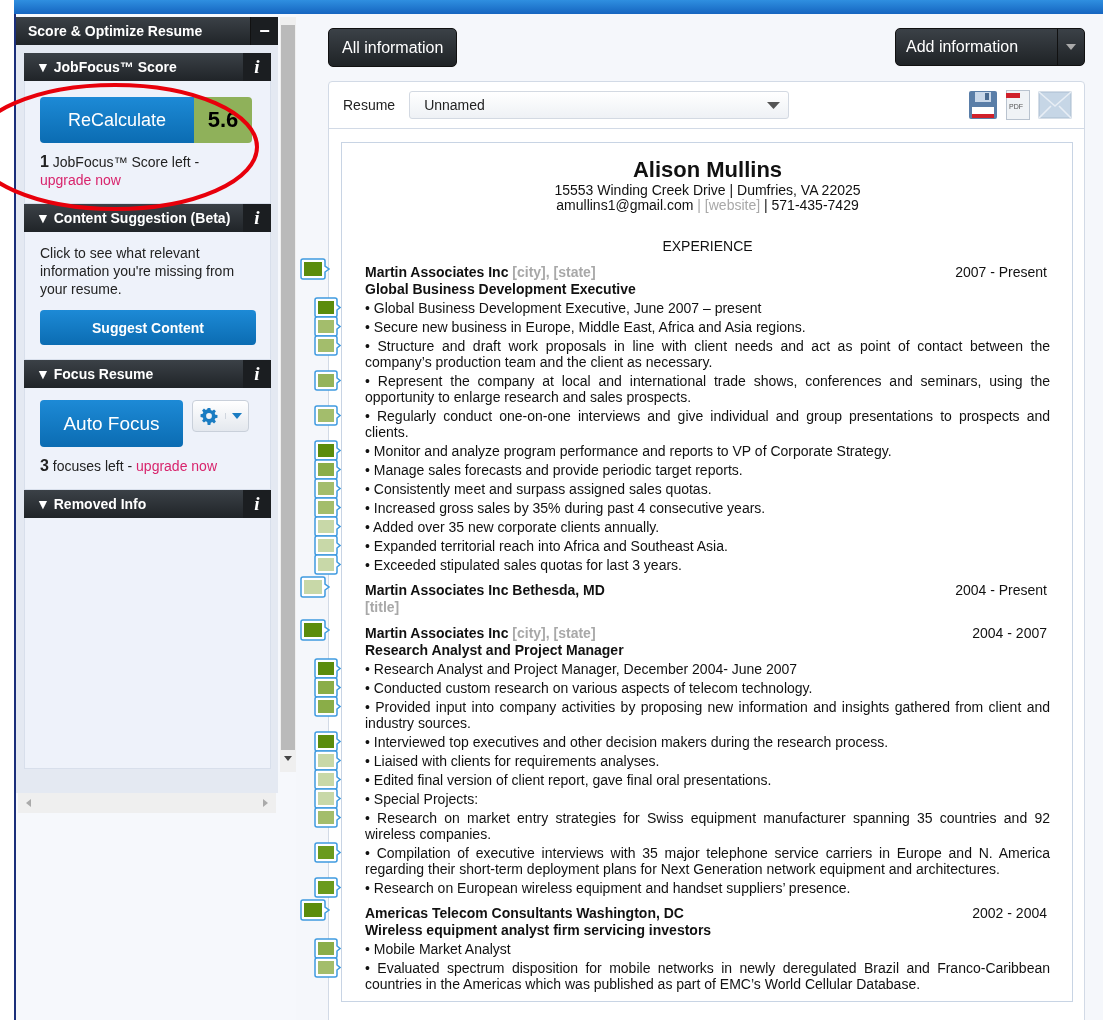 This screenshot has width=1103, height=1020. Describe the element at coordinates (707, 246) in the screenshot. I see `section-heading: EXPERIENCE` at that location.